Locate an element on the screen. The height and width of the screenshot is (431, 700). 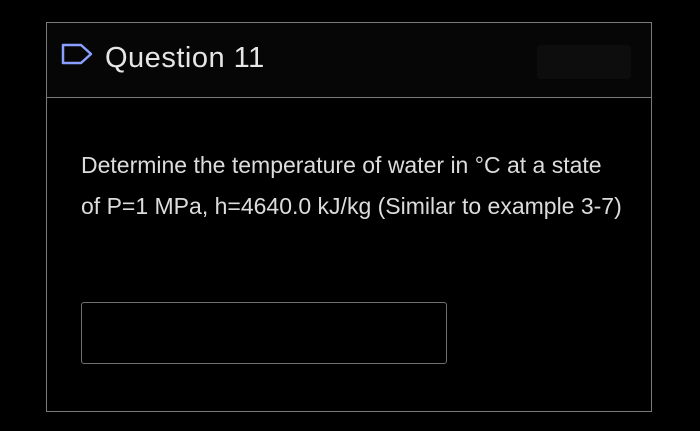
question-title: Question 11 is located at coordinates (185, 58).